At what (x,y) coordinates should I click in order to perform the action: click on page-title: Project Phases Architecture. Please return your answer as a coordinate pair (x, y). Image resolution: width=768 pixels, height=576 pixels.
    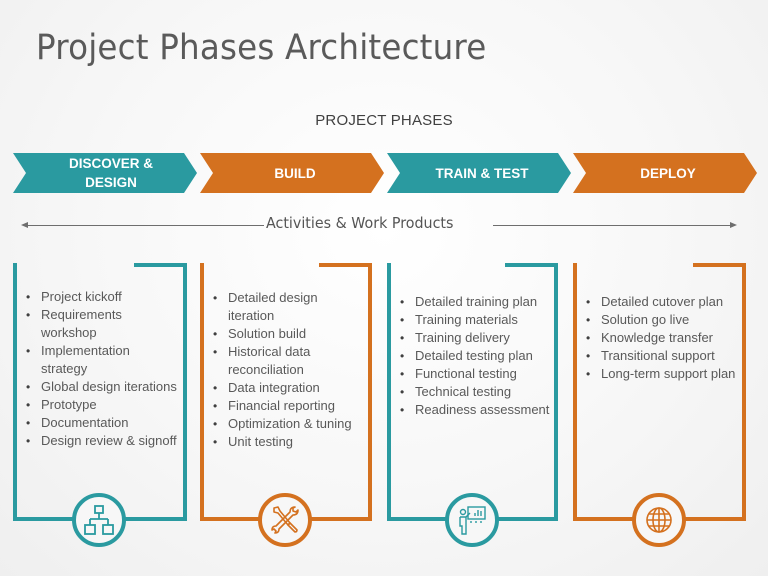
    Looking at the image, I should click on (261, 48).